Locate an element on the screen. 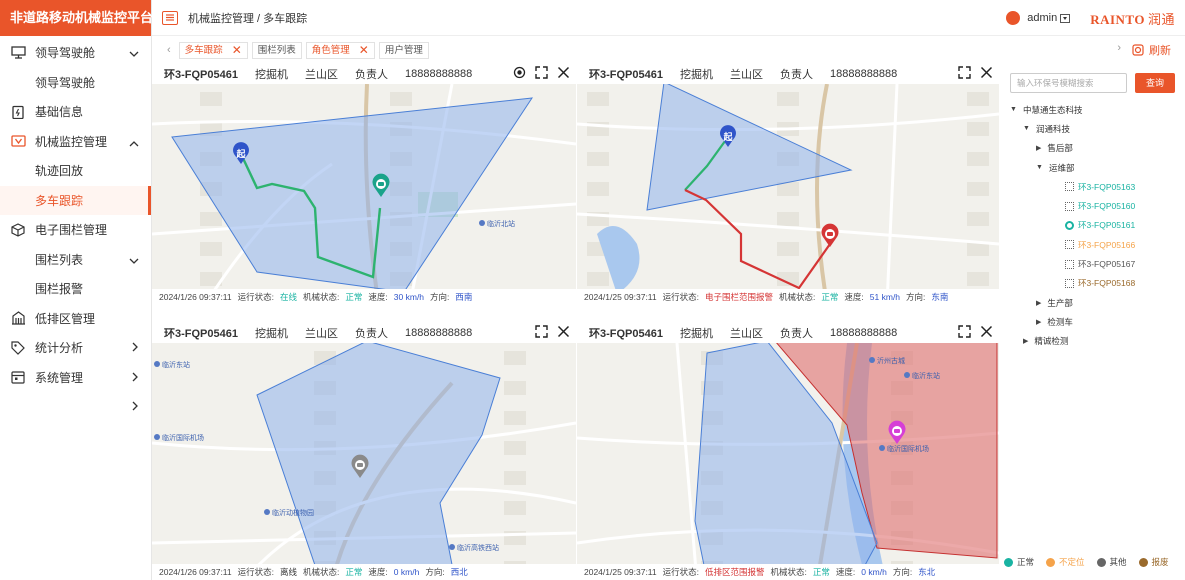 The height and width of the screenshot is (580, 1185). username: admin is located at coordinates (1042, 18).